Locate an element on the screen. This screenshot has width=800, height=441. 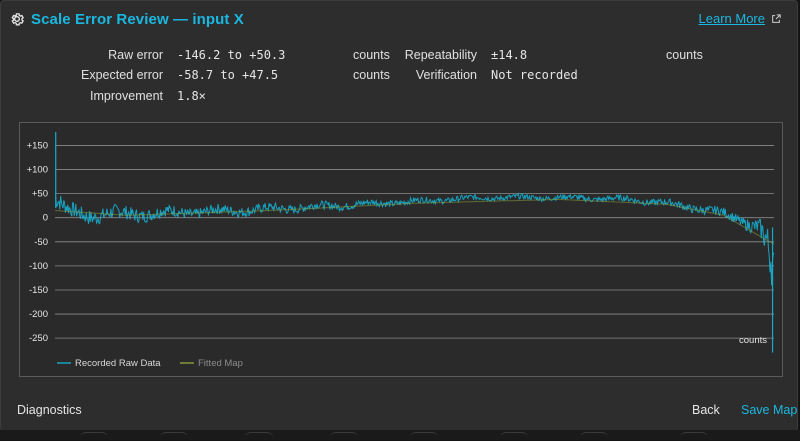
y-axis-label: counts is located at coordinates (753, 340).